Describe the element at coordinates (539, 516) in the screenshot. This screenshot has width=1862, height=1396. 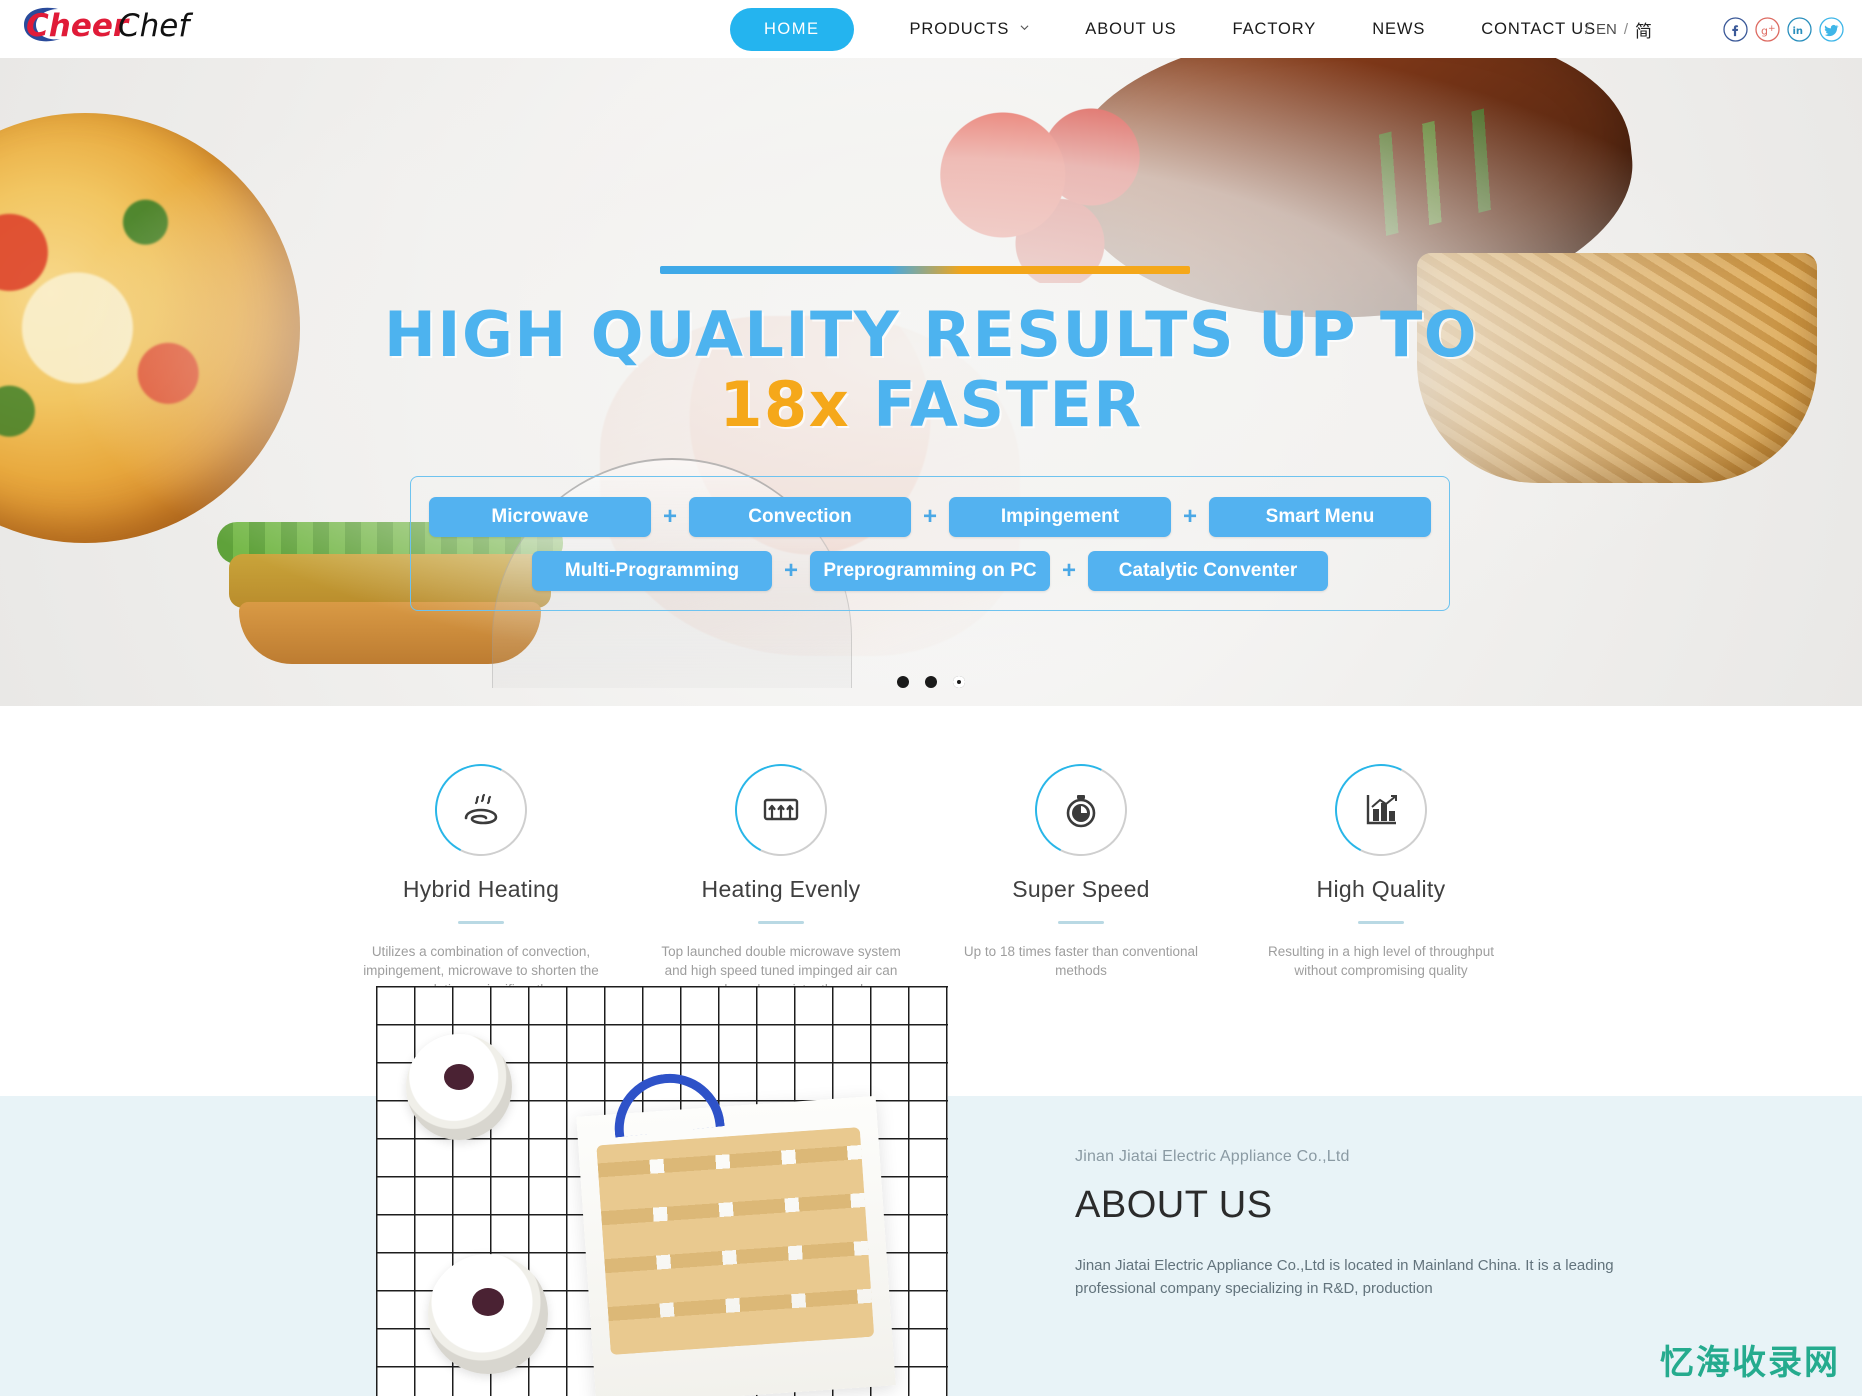
I see `pill-microwave: Microwave` at that location.